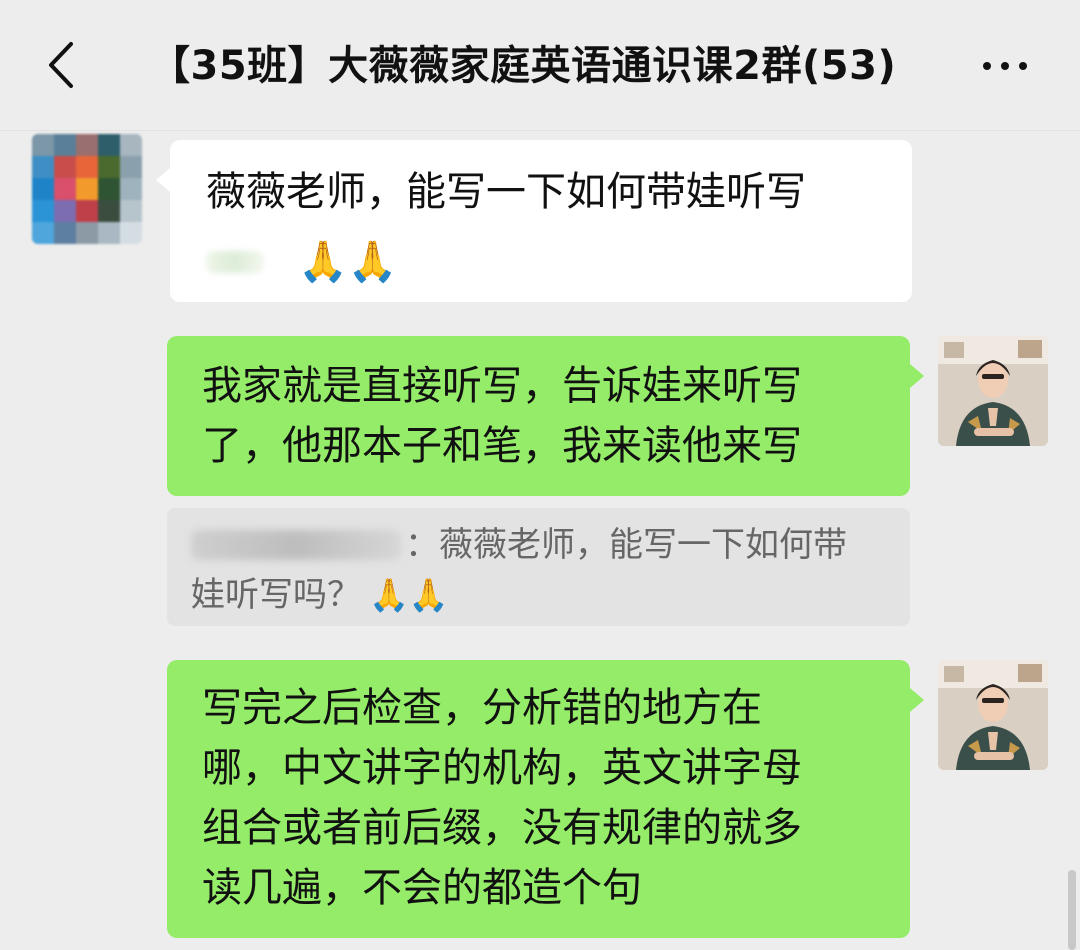  What do you see at coordinates (502, 828) in the screenshot?
I see `message-line: 组合或者前后缀，没有规律的就多` at bounding box center [502, 828].